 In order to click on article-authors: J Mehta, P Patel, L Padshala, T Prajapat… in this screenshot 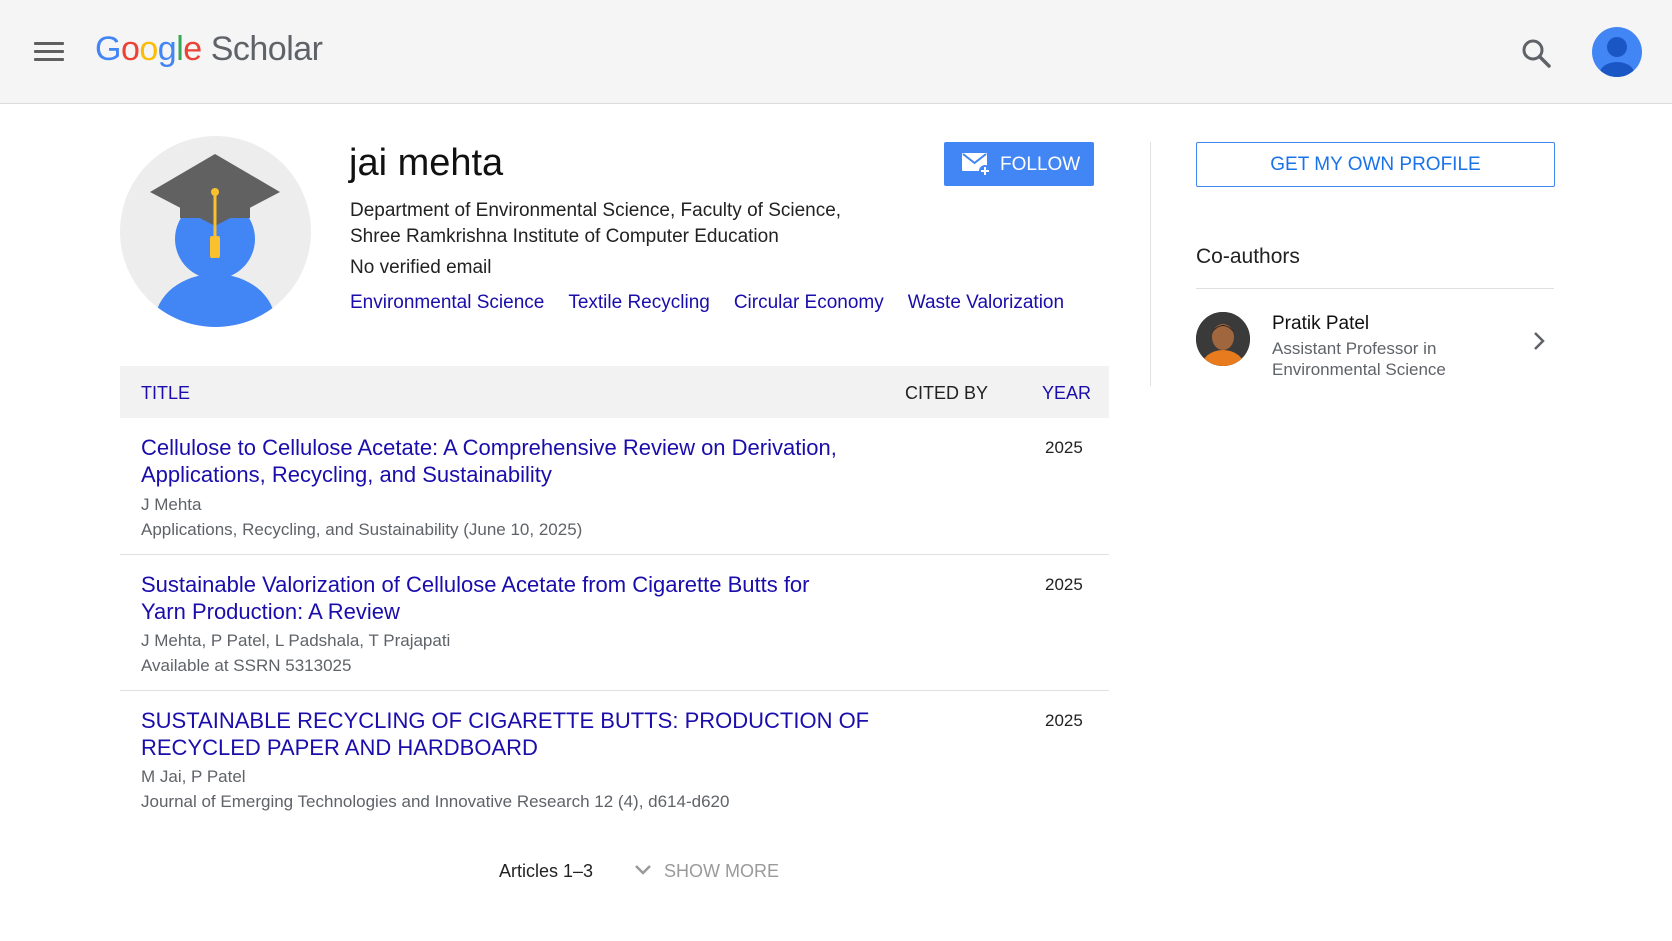, I will do `click(296, 640)`.